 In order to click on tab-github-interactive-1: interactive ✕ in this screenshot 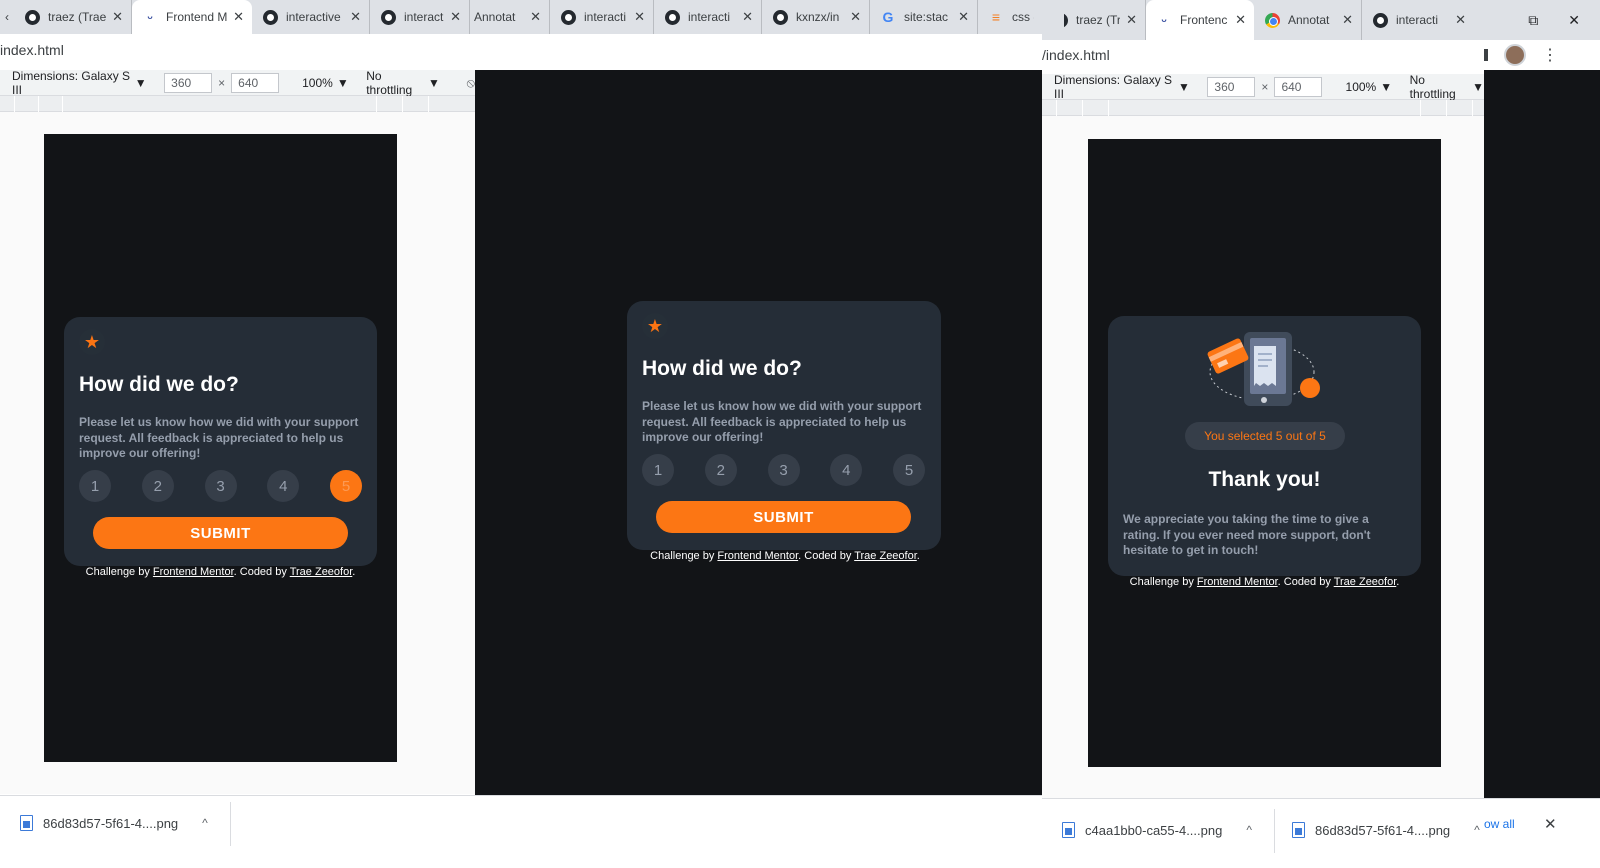, I will do `click(311, 17)`.